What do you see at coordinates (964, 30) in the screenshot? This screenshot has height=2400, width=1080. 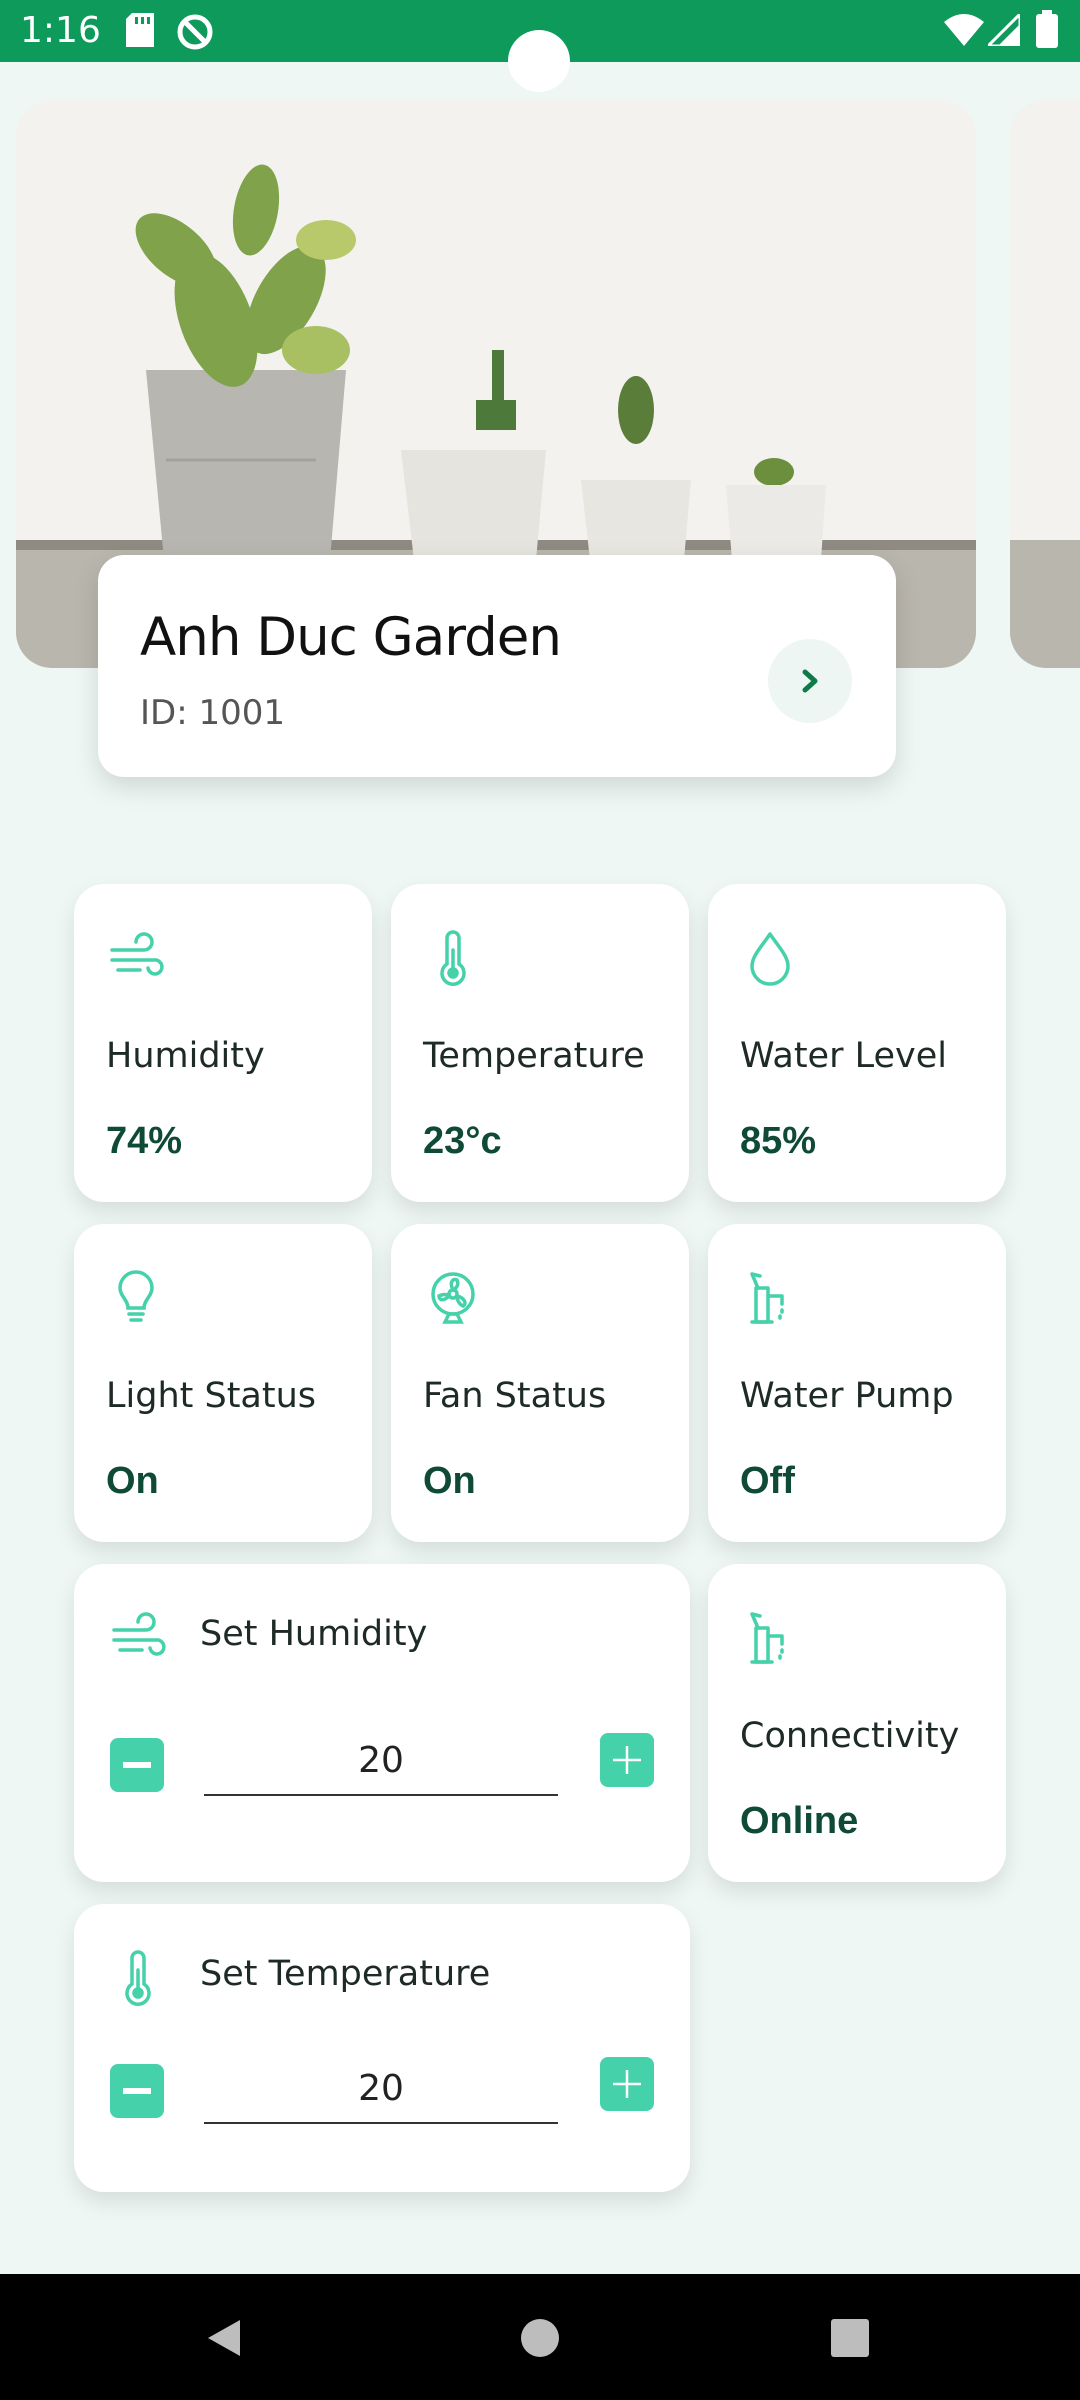 I see `wifi-icon` at bounding box center [964, 30].